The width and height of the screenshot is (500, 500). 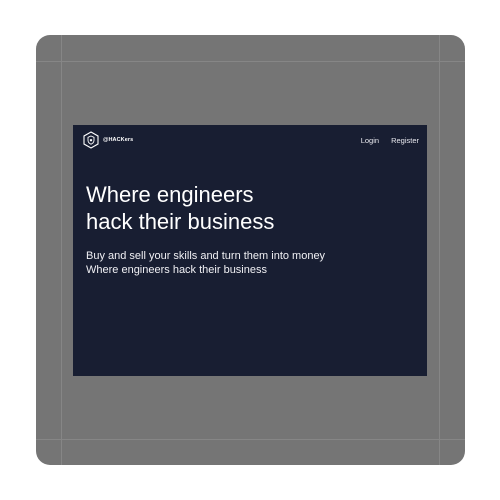 I want to click on hero-title-line-1: Where engineers, so click(x=170, y=194).